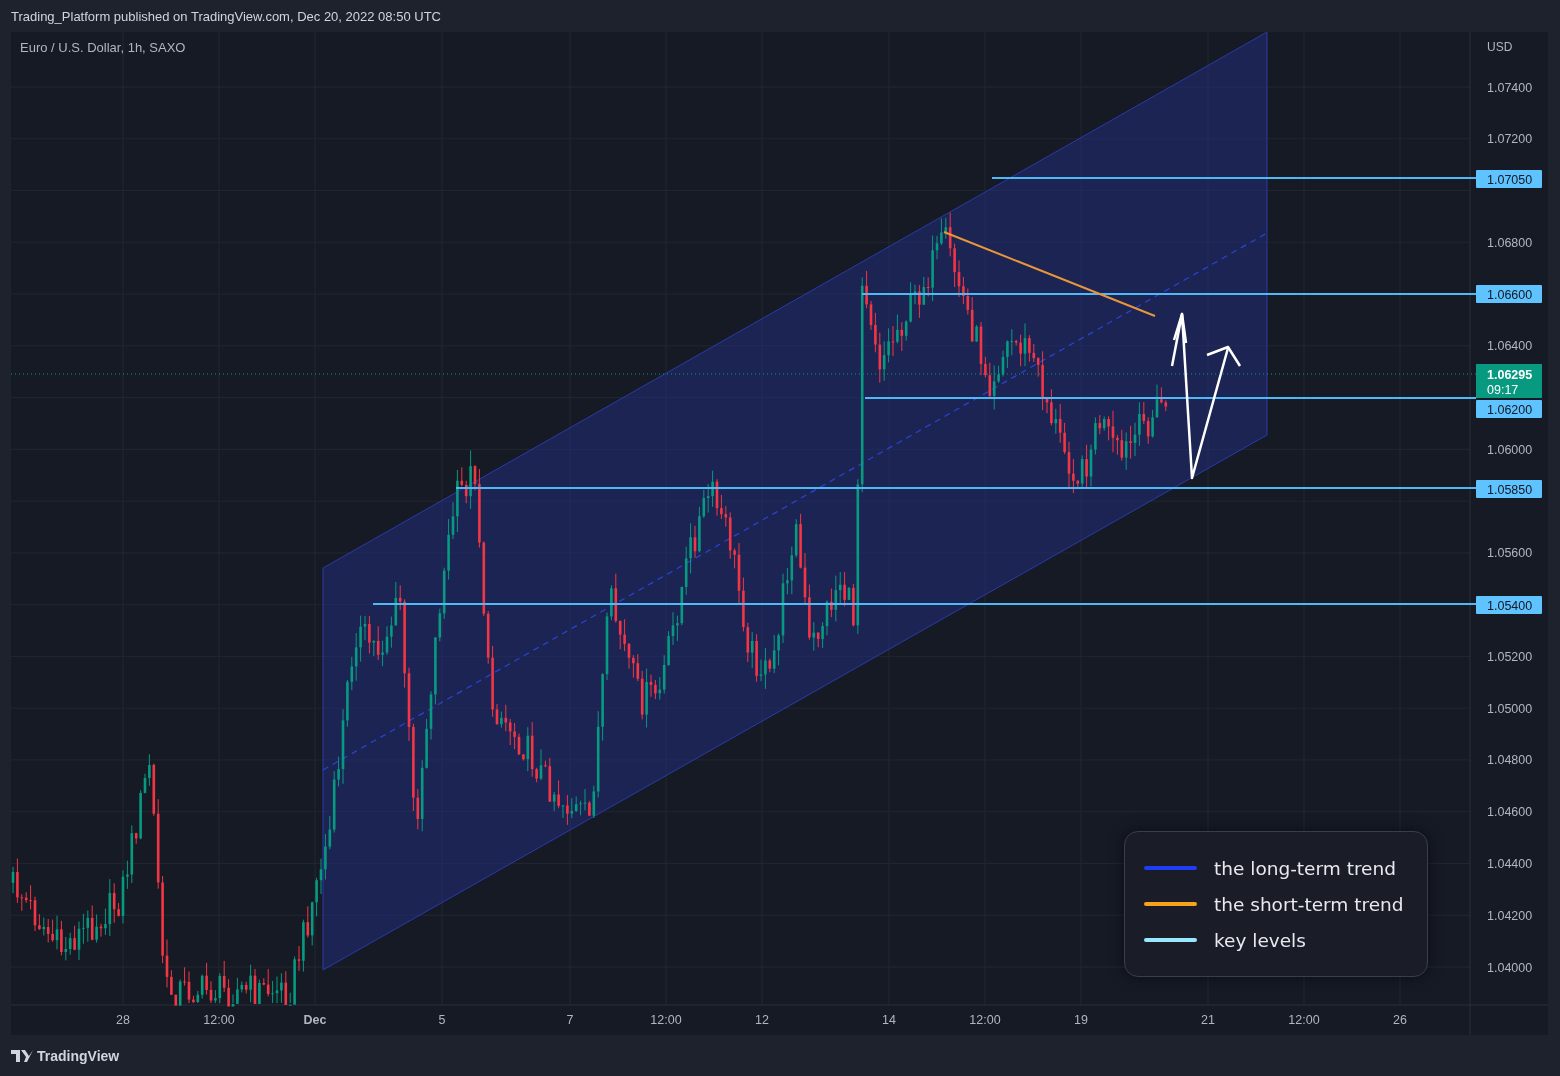  I want to click on price-tag: 1.05400, so click(1509, 605).